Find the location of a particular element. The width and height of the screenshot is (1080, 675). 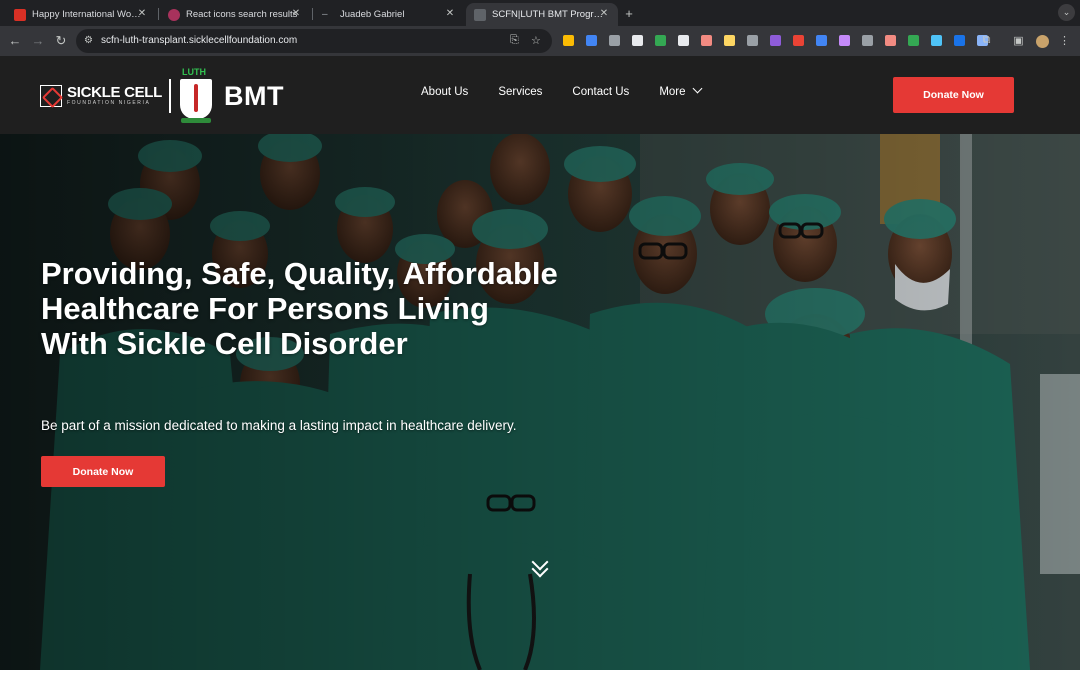

luth-shield is located at coordinates (196, 99).